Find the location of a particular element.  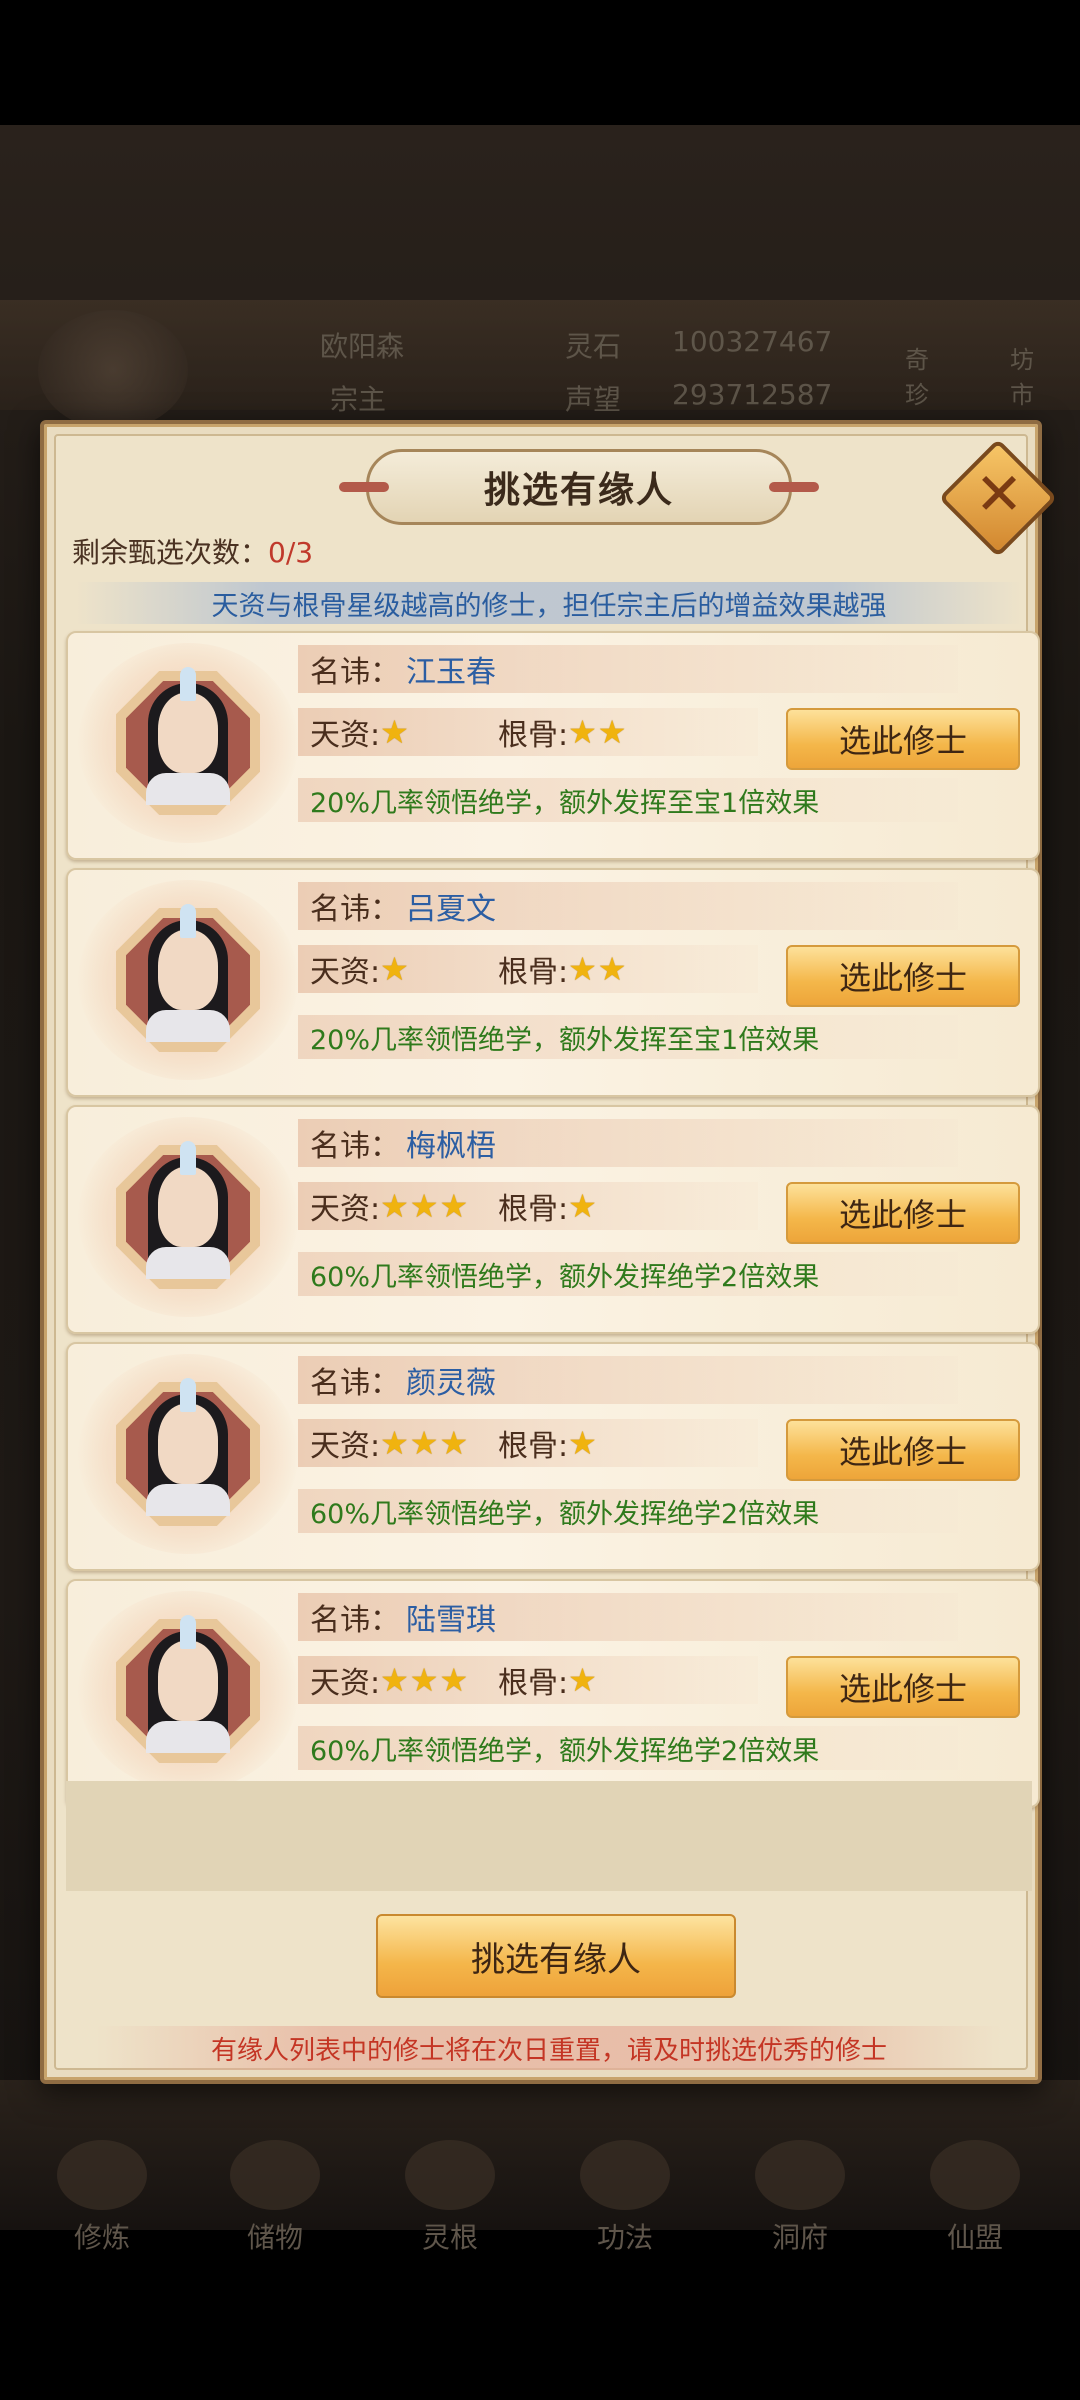

xianmeng-icon is located at coordinates (975, 2175).